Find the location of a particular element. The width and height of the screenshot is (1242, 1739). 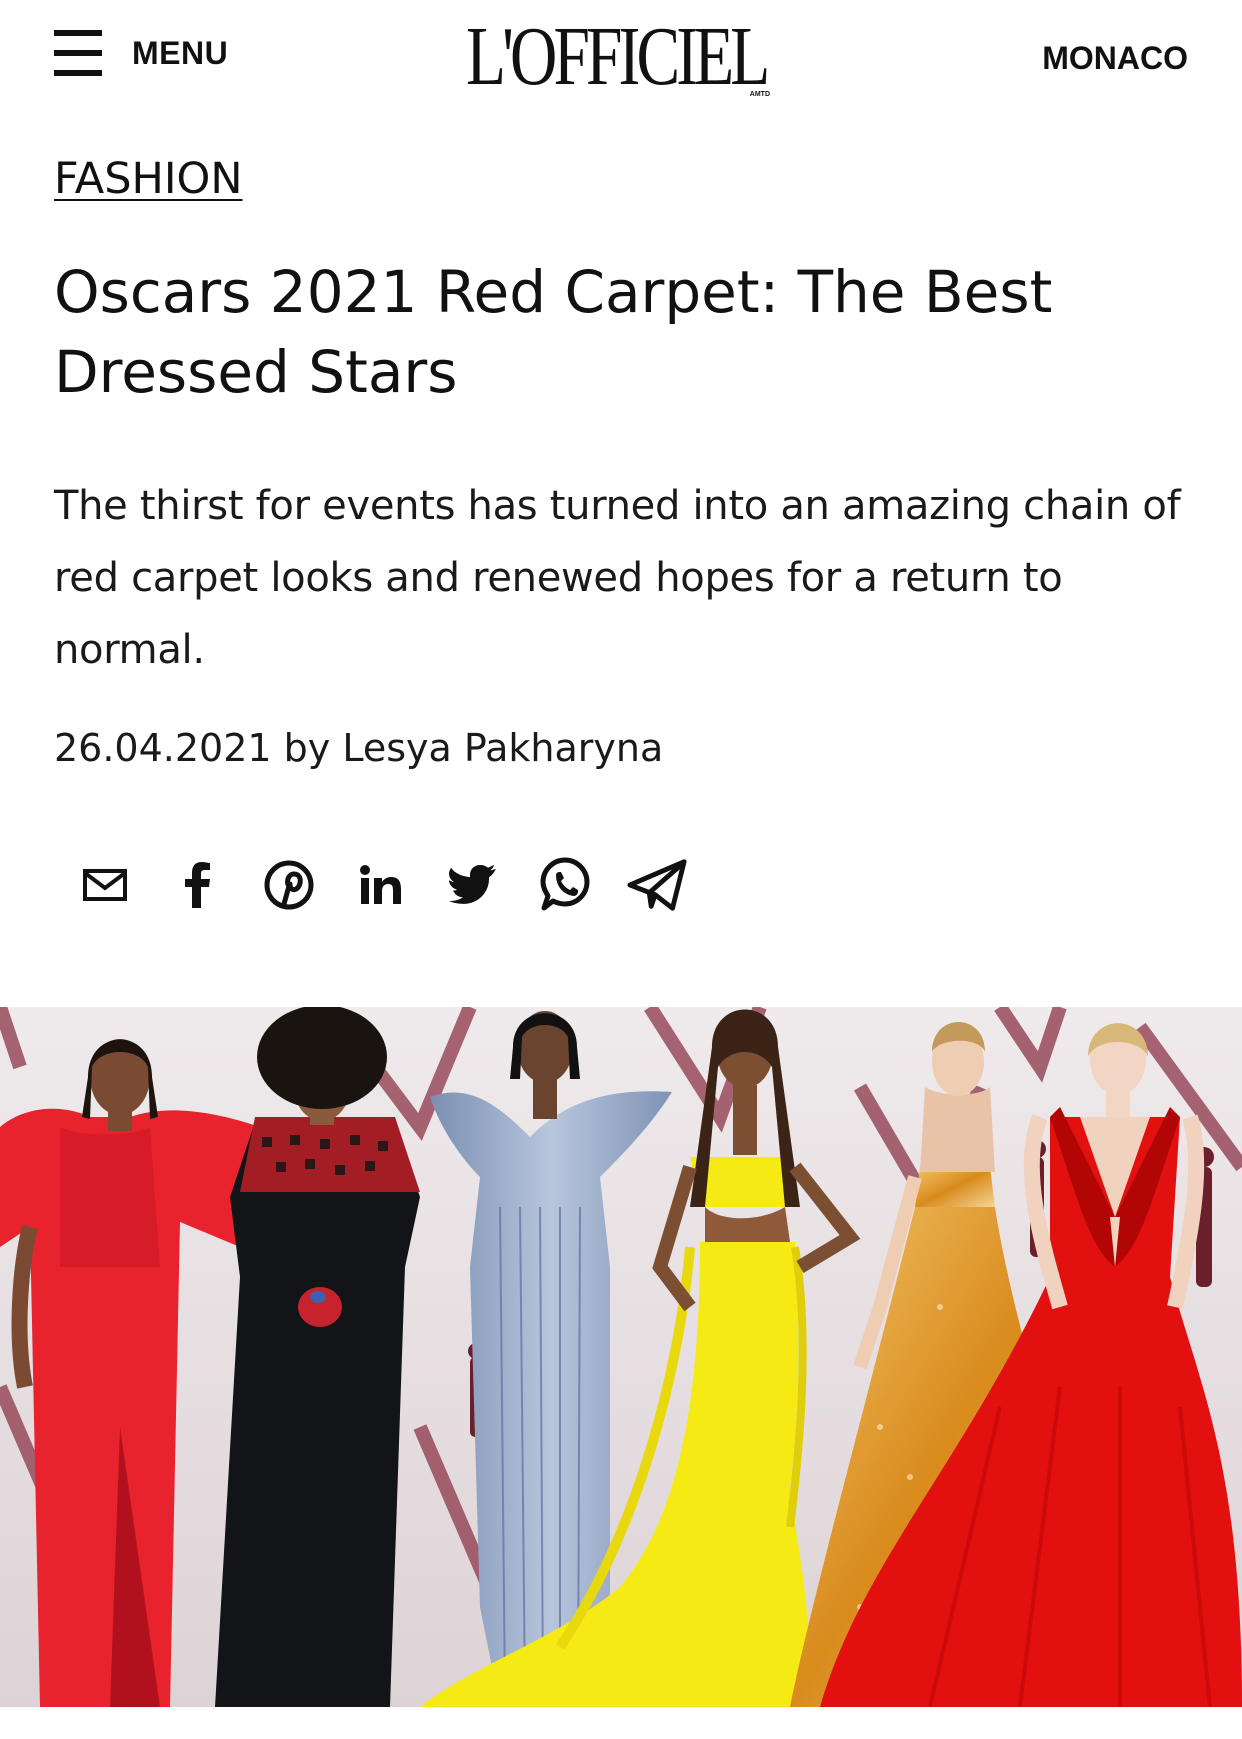

whatsapp-icon is located at coordinates (565, 884).